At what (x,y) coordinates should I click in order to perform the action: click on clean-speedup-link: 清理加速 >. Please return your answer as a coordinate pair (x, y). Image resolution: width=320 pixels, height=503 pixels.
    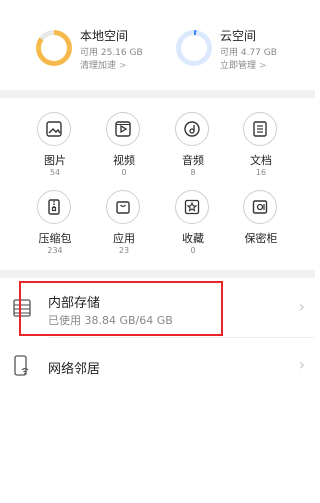
    Looking at the image, I should click on (103, 64).